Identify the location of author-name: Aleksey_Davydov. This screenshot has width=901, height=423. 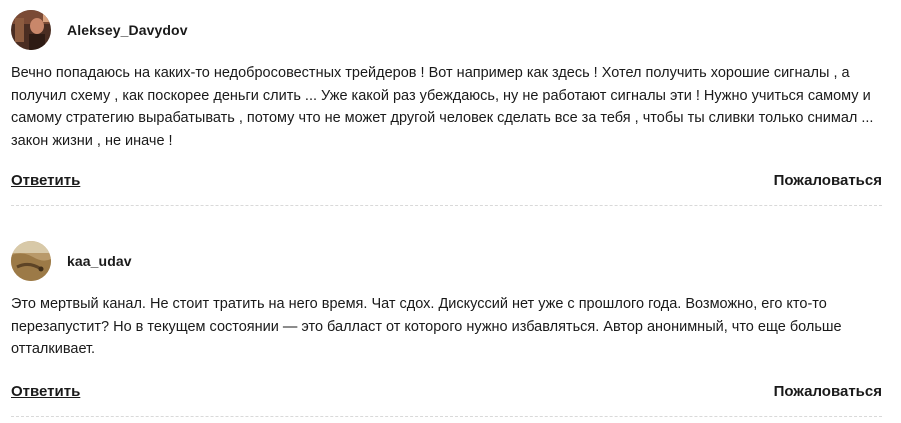
(127, 30).